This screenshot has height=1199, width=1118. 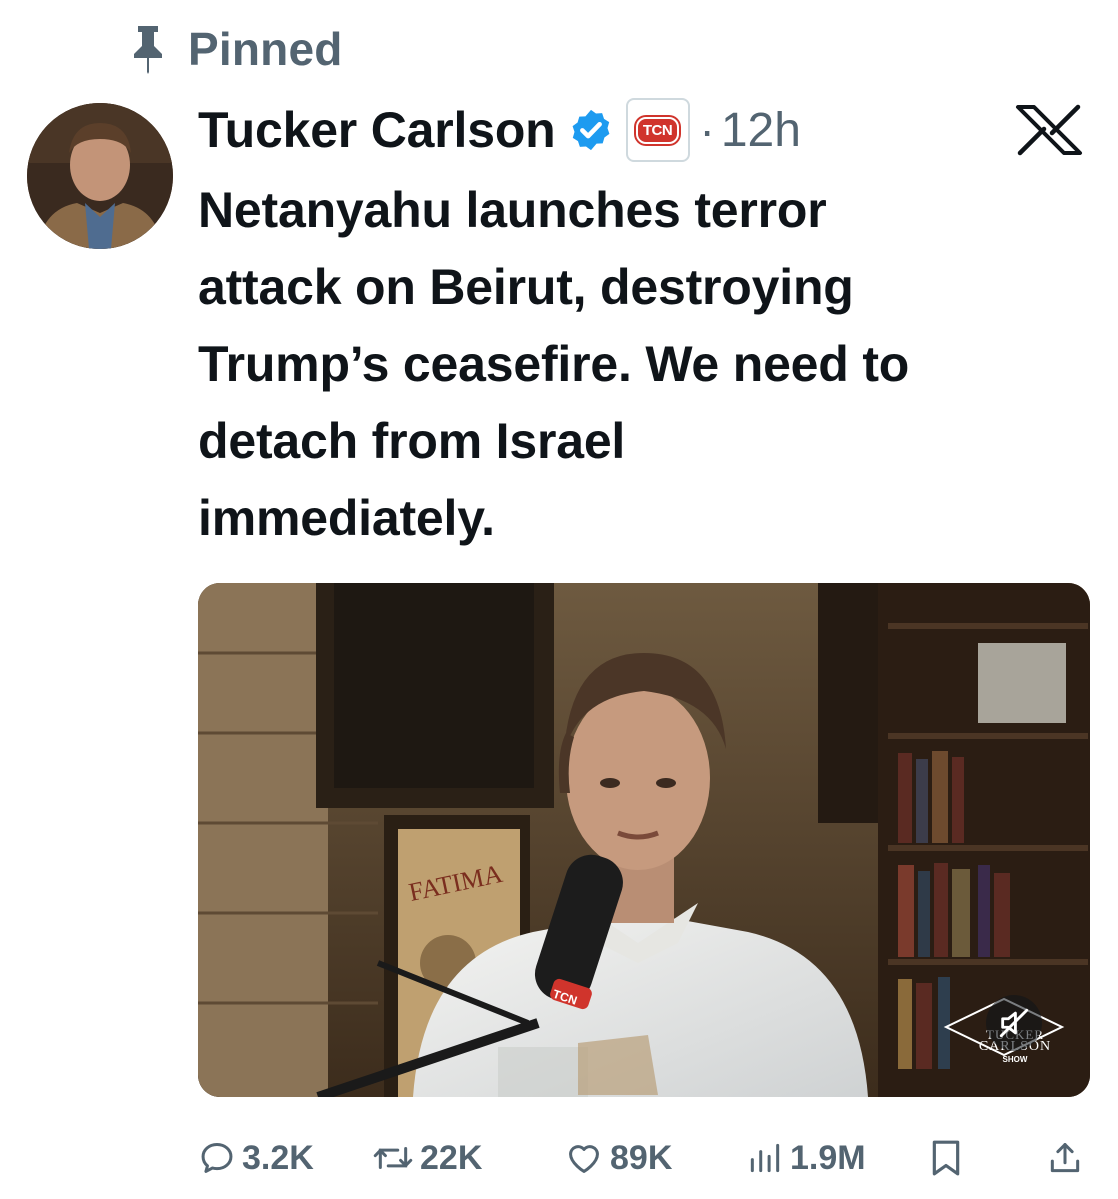 I want to click on reply-icon, so click(x=217, y=1158).